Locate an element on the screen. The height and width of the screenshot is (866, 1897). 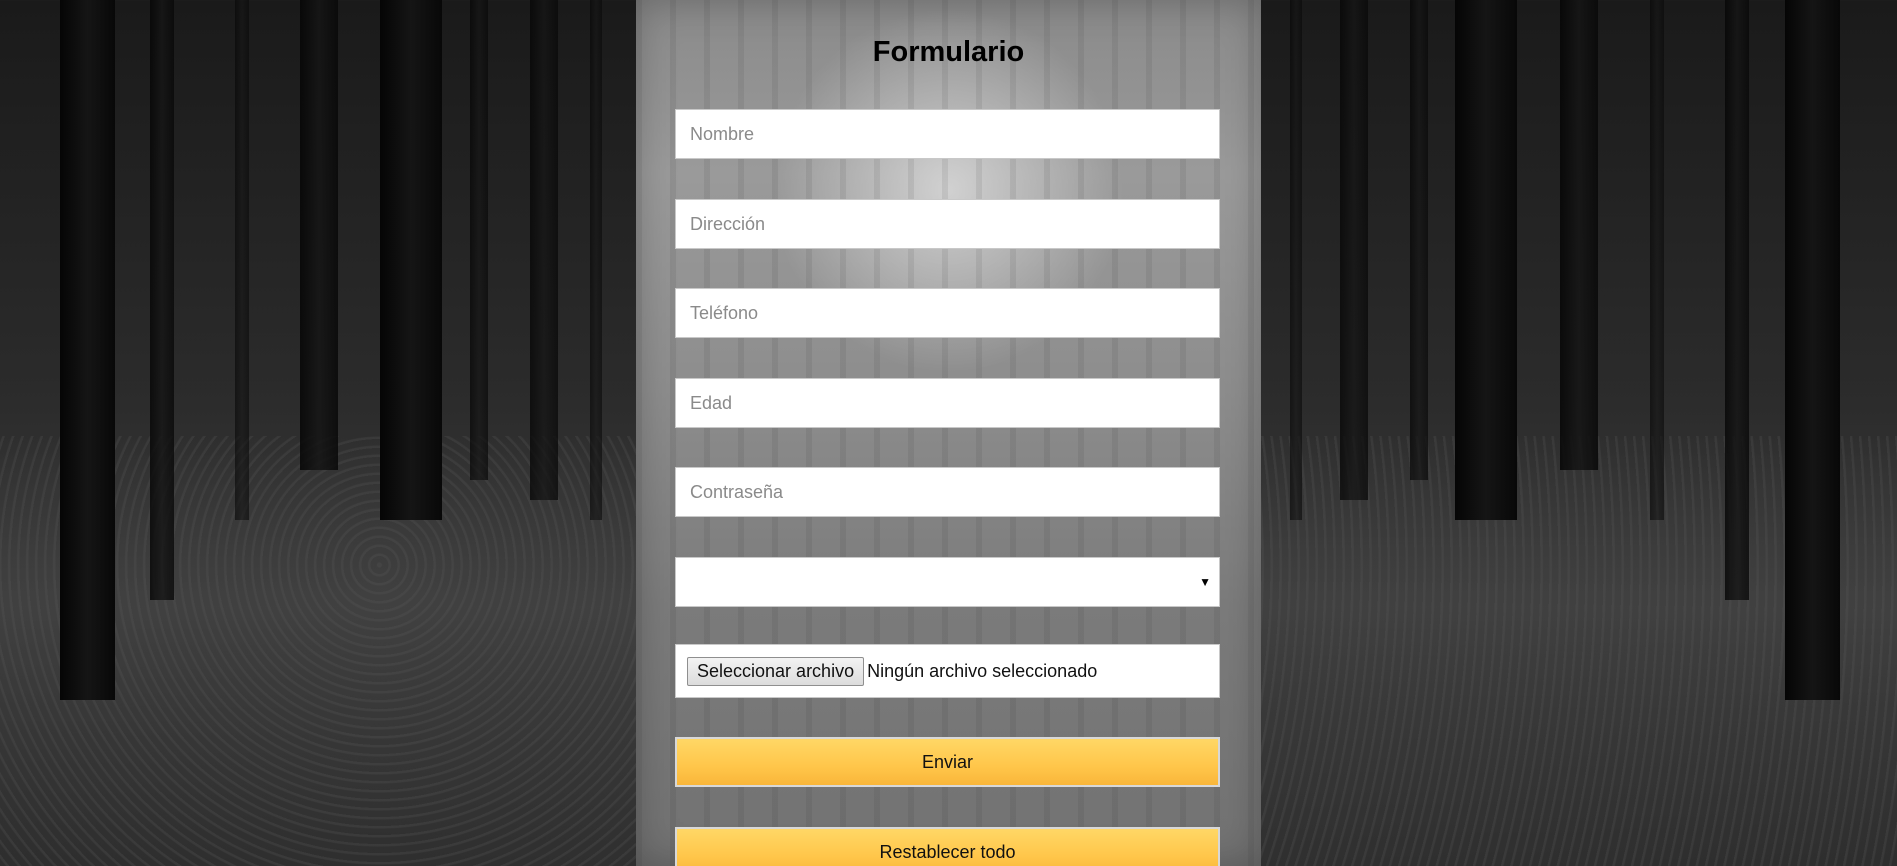
direccion-input is located at coordinates (947, 224).